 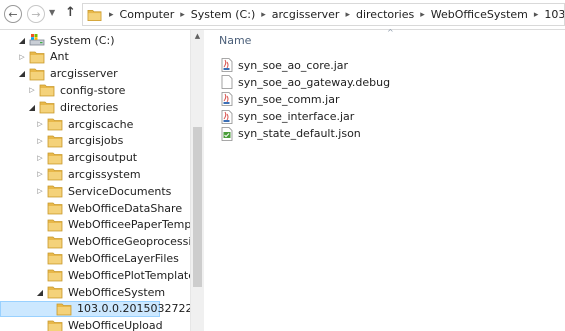 What do you see at coordinates (129, 275) in the screenshot?
I see `tree-item-label: WebOfficePlotTemplates` at bounding box center [129, 275].